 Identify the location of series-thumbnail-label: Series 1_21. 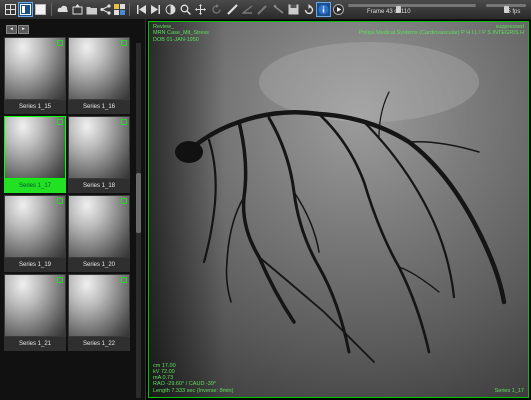
(35, 344).